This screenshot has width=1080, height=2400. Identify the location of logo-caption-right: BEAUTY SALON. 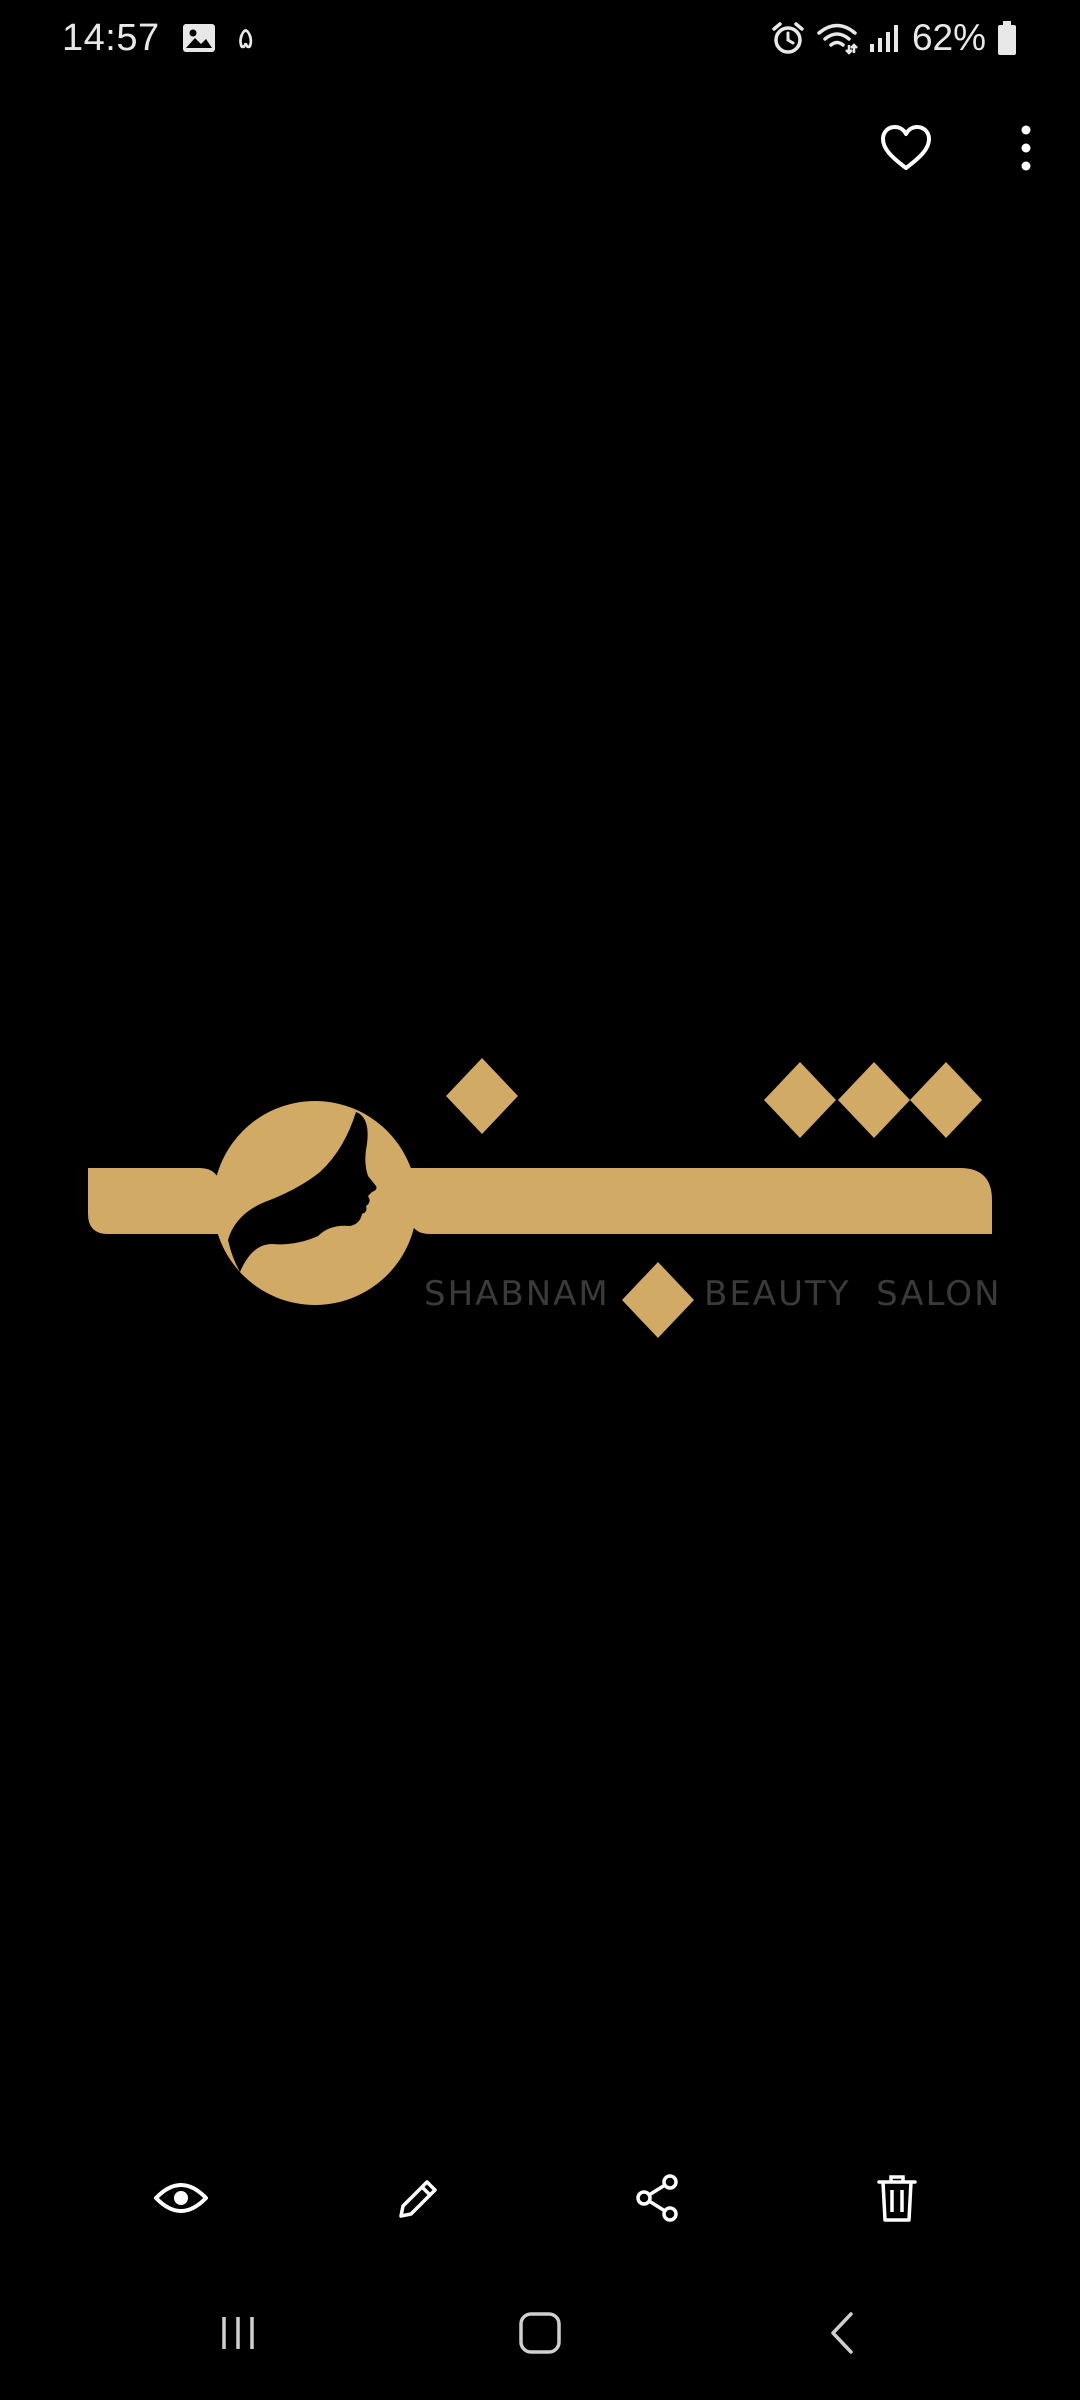
(853, 1294).